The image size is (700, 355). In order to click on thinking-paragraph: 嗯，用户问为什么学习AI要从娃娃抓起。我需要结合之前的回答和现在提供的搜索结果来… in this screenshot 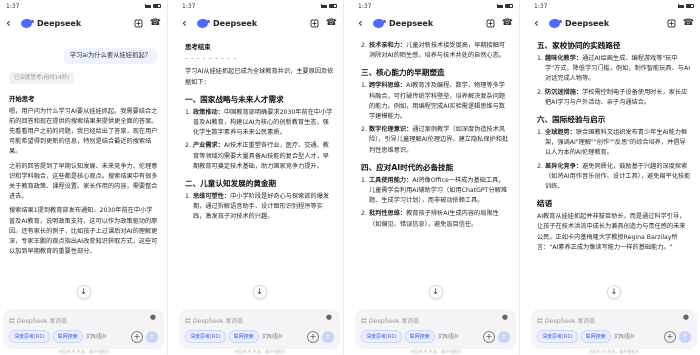, I will do `click(83, 131)`.